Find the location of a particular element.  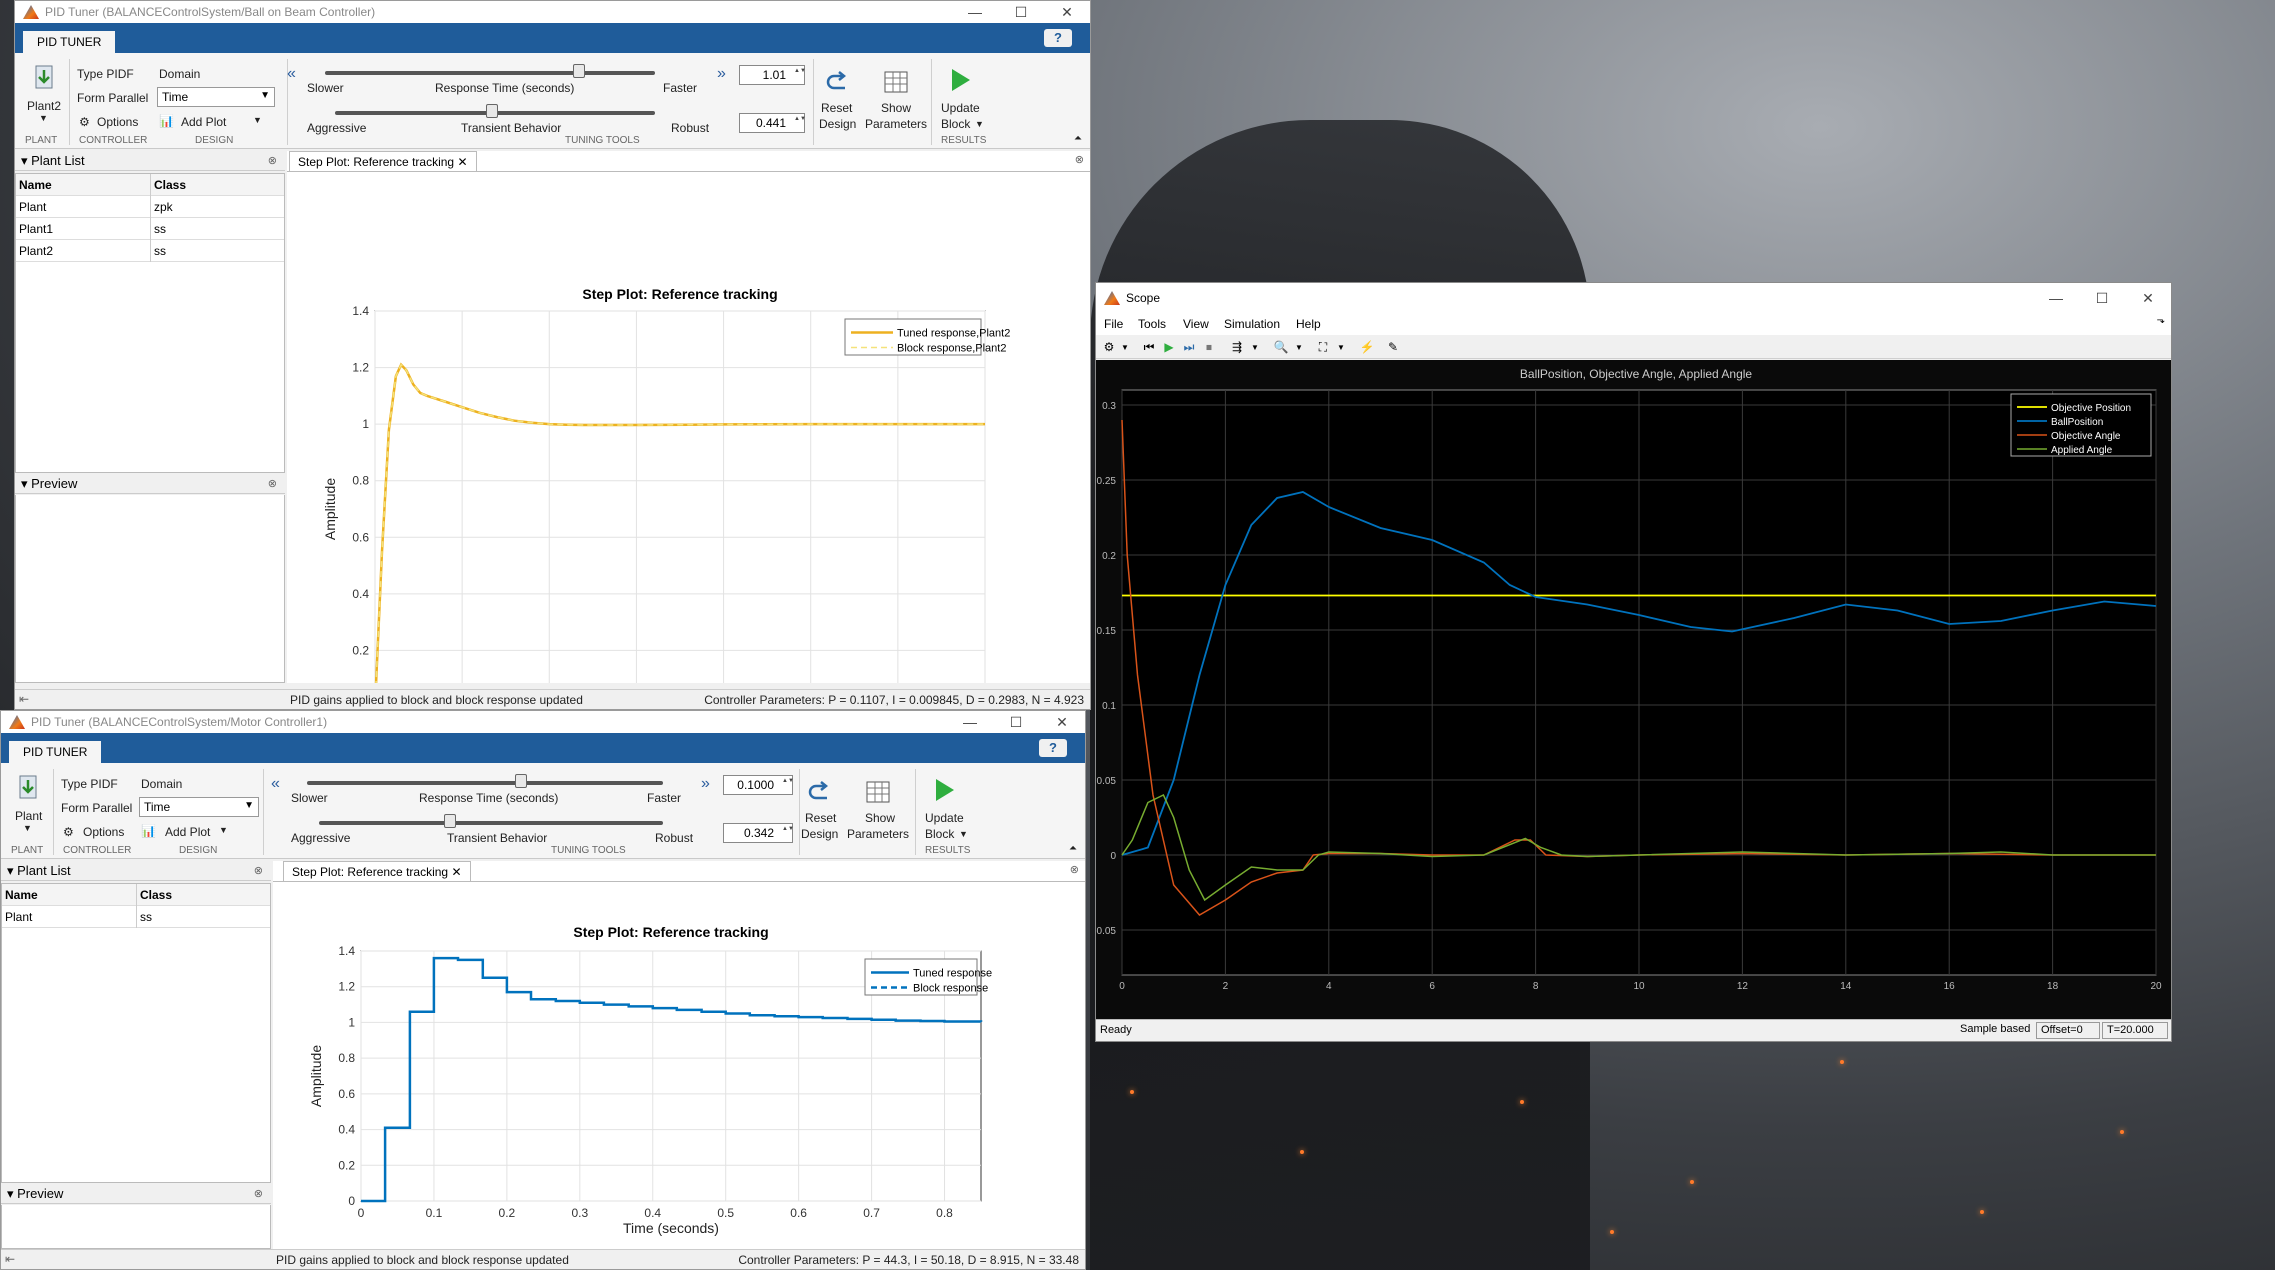

triggers-icon: ⚡ is located at coordinates (1367, 347).